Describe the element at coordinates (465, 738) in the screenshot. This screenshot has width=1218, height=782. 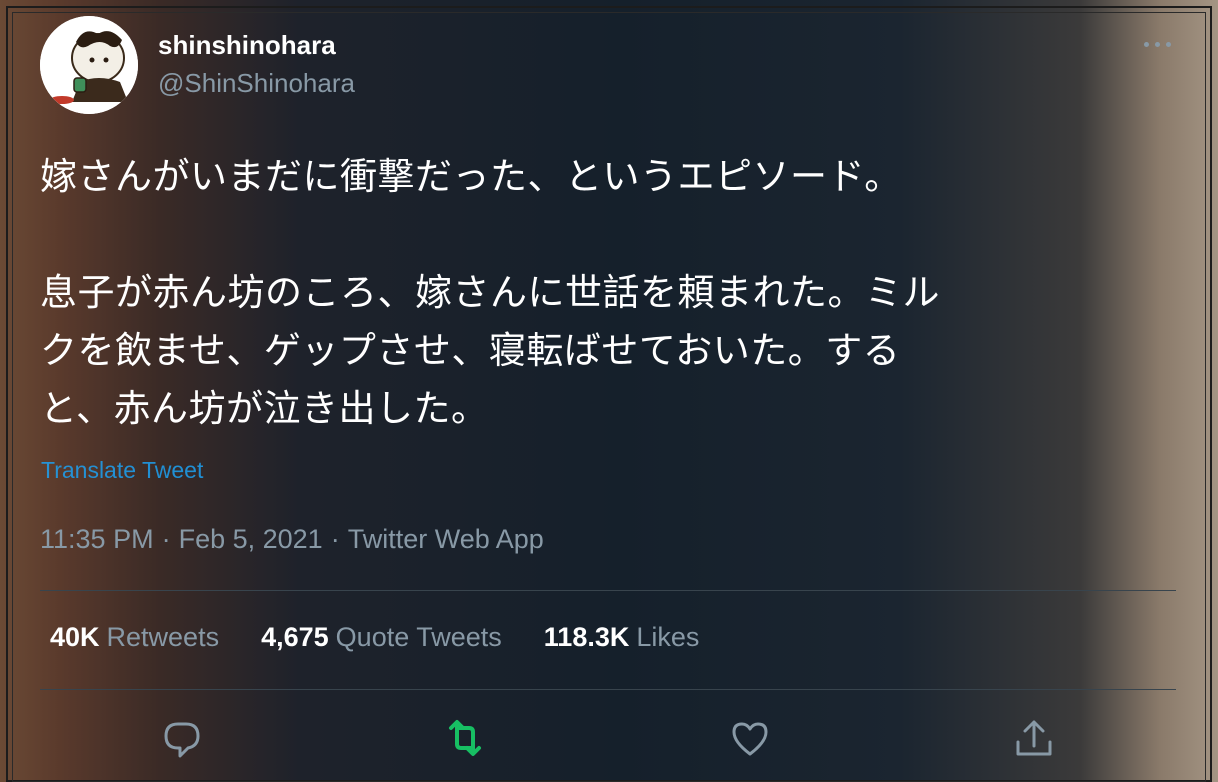
I see `retweet-icon` at that location.